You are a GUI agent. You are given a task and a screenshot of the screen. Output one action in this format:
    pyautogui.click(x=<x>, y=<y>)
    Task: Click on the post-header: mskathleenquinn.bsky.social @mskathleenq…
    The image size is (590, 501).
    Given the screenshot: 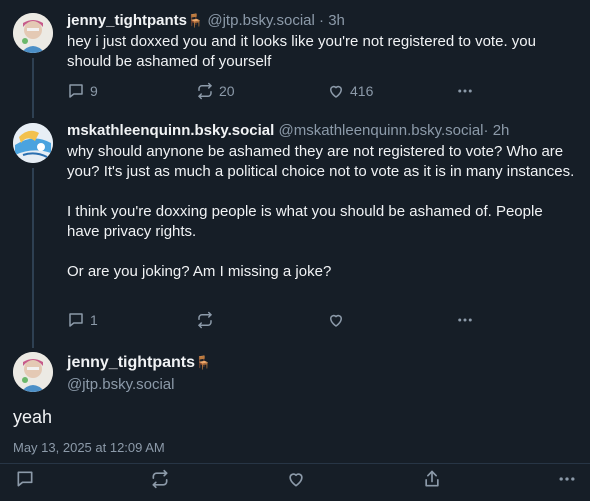 What is the action you would take?
    pyautogui.click(x=322, y=131)
    